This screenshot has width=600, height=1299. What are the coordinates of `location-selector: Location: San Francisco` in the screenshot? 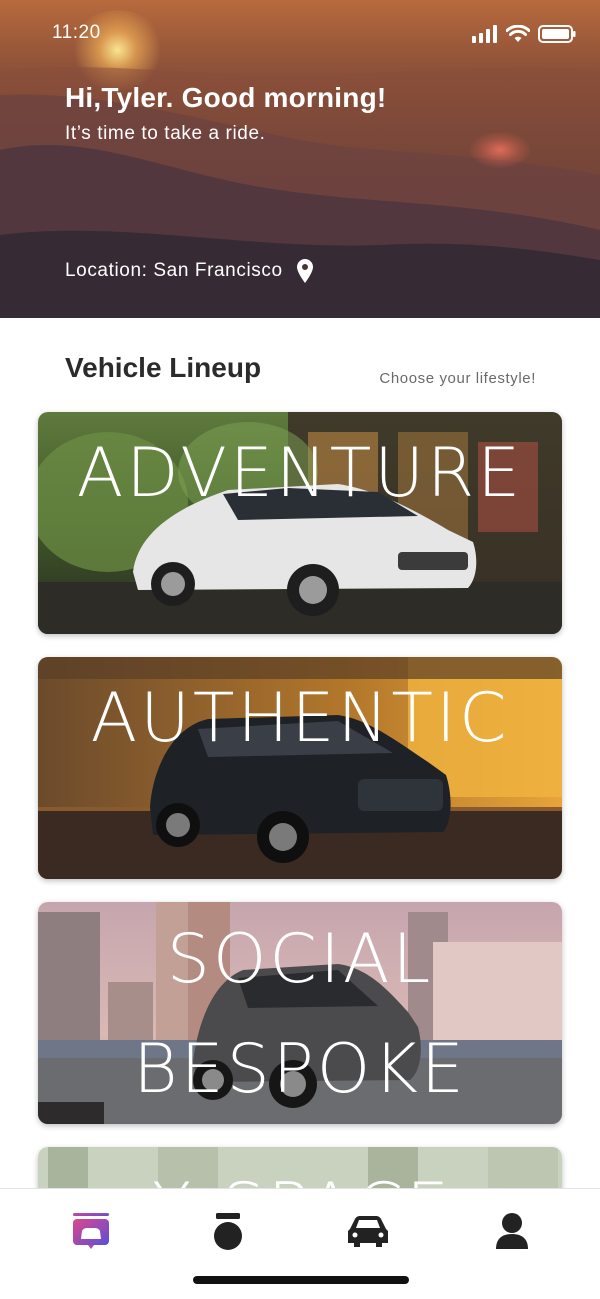 It's located at (189, 271).